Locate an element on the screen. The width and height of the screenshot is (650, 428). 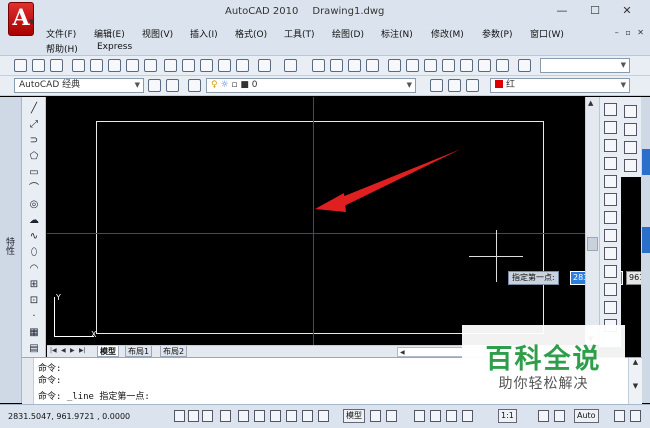
menu-parametric: 参数(P) is located at coordinates (497, 33).